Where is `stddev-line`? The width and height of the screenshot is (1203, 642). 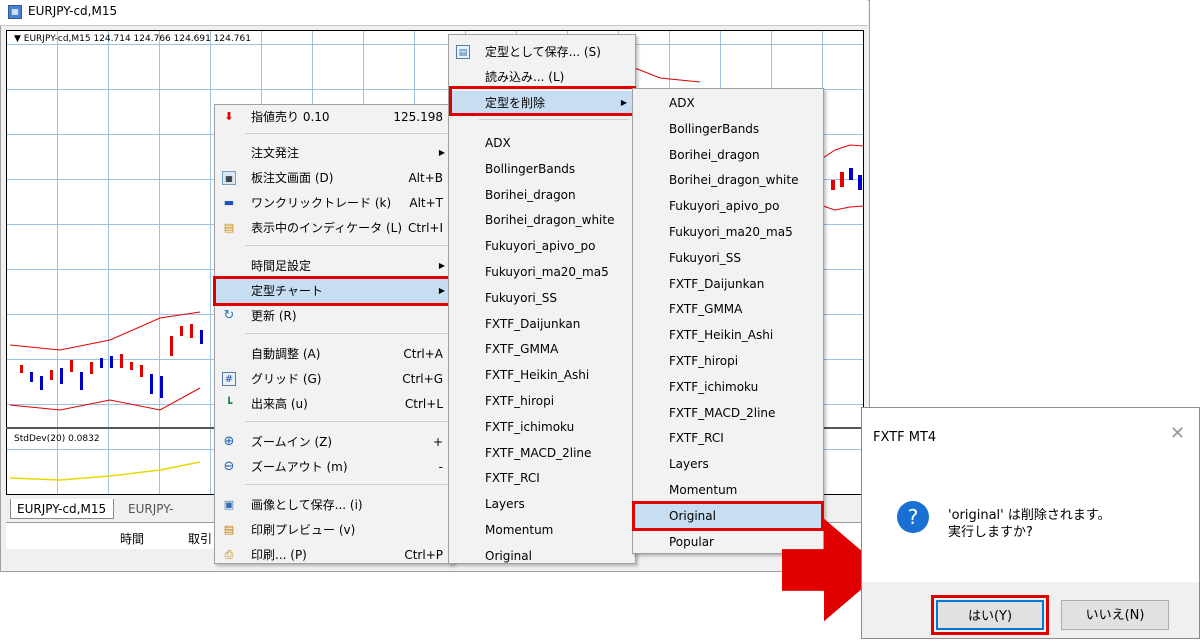 stddev-line is located at coordinates (105, 471).